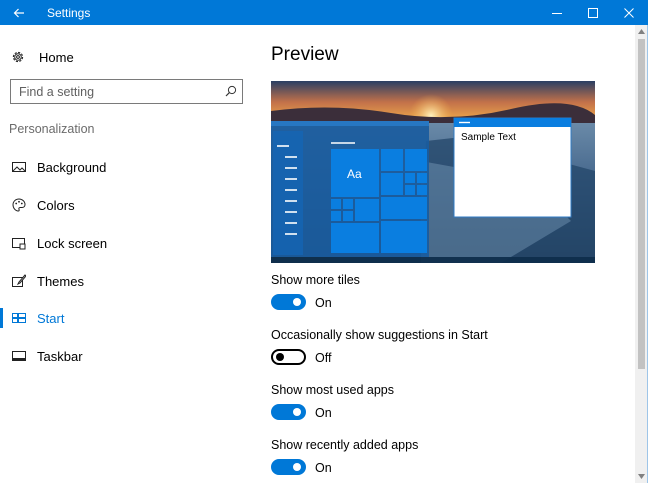 This screenshot has height=483, width=648. I want to click on back-button, so click(19, 12).